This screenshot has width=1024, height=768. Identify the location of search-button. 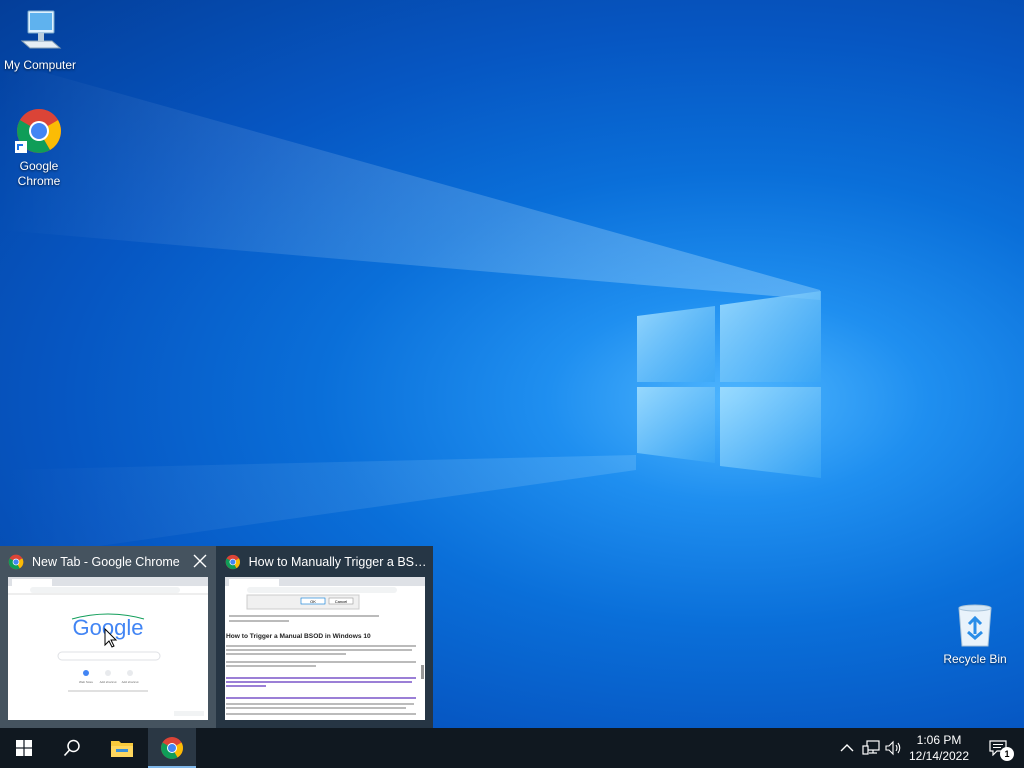
(72, 748).